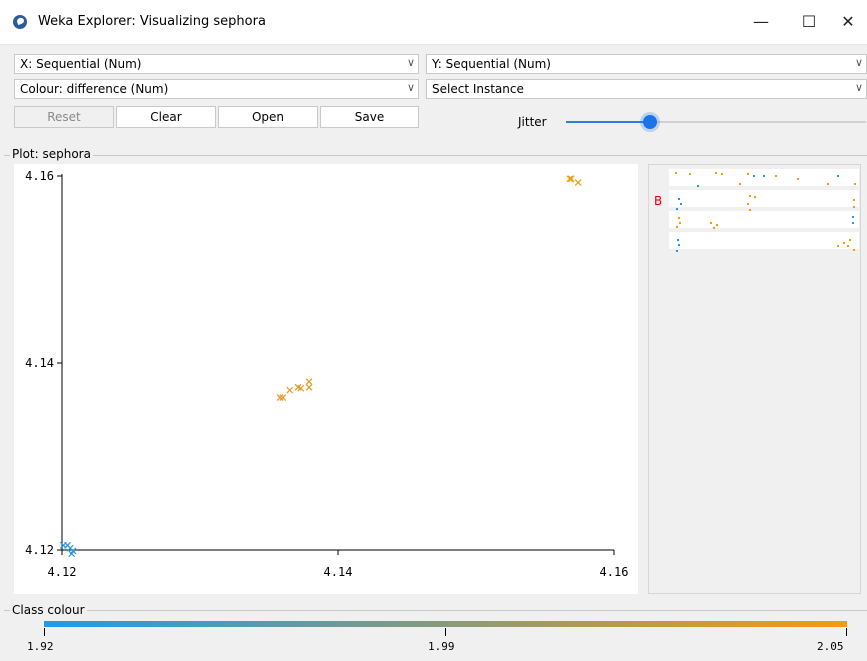 This screenshot has width=867, height=661. What do you see at coordinates (646, 89) in the screenshot?
I see `select-instance-select: Select Instance ∨` at bounding box center [646, 89].